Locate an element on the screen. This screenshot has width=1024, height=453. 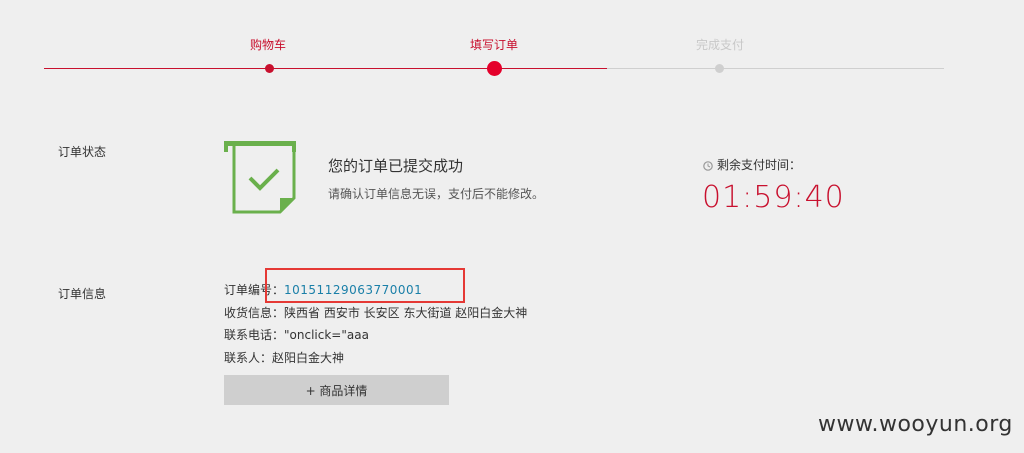
order-status-label: 订单状态 is located at coordinates (82, 152).